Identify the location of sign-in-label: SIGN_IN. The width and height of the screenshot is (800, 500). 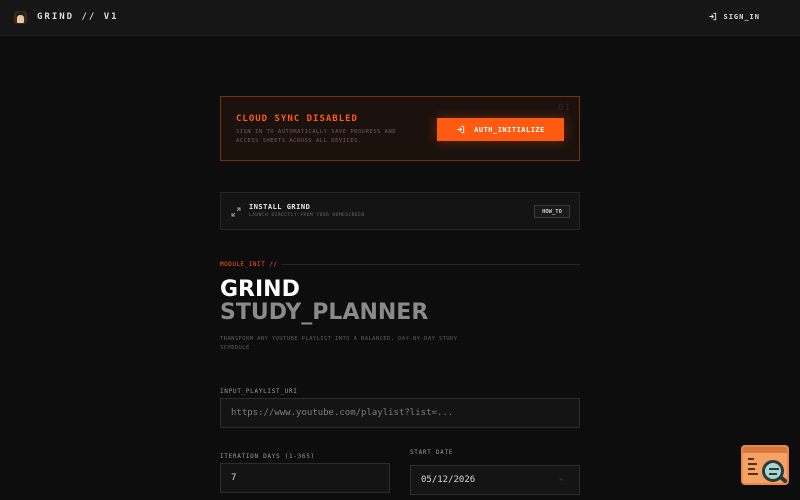
(741, 16).